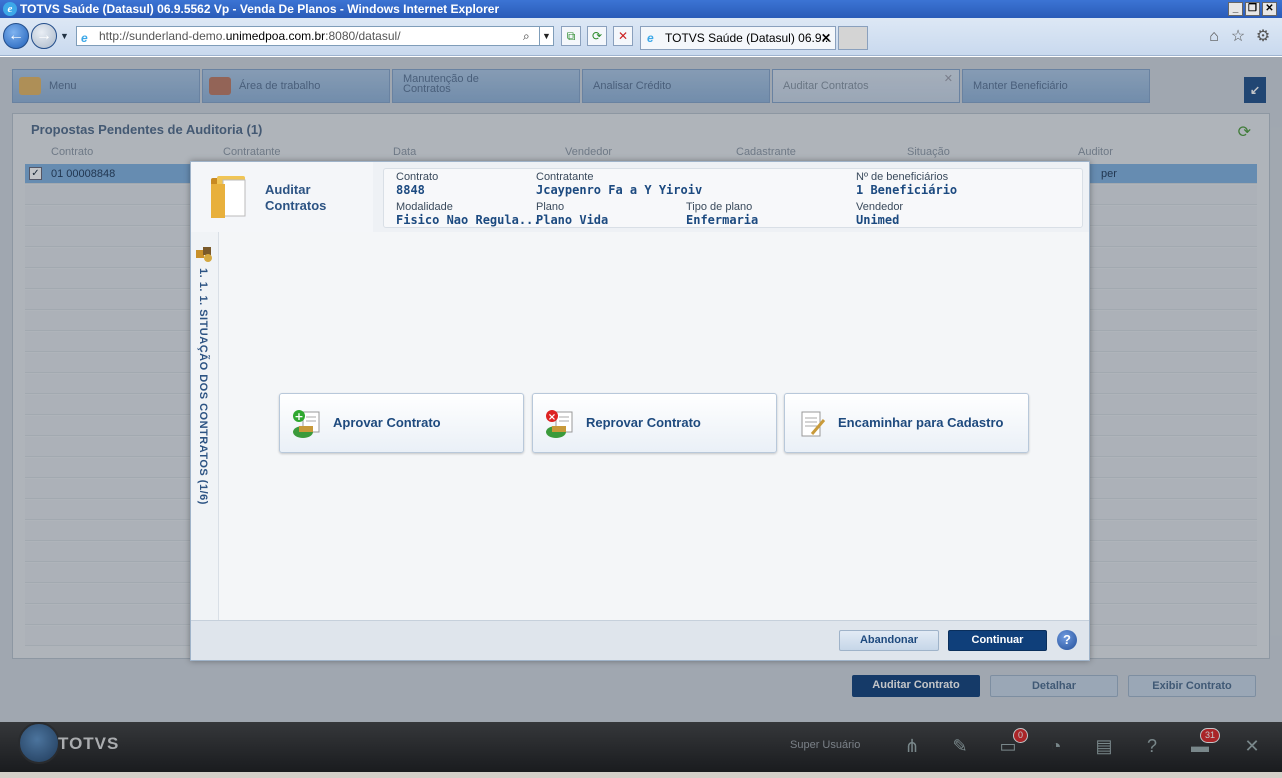 This screenshot has height=778, width=1282. Describe the element at coordinates (10, 9) in the screenshot. I see `ie-logo-icon: e` at that location.